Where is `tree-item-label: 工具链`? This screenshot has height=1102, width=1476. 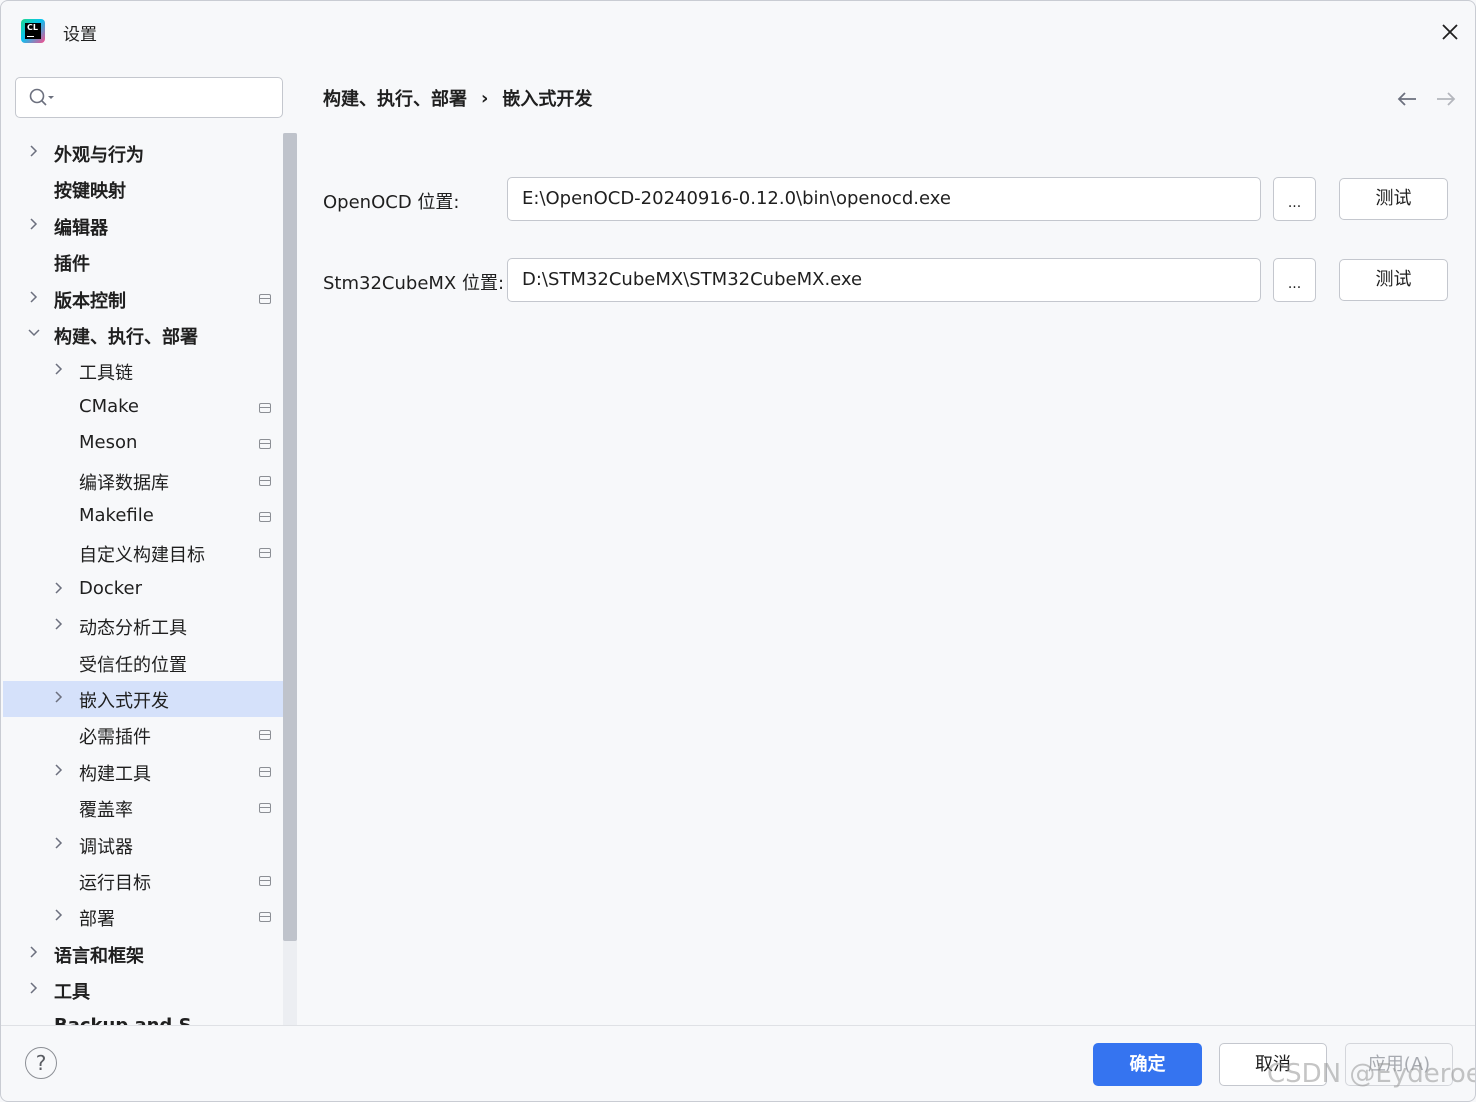 tree-item-label: 工具链 is located at coordinates (106, 374).